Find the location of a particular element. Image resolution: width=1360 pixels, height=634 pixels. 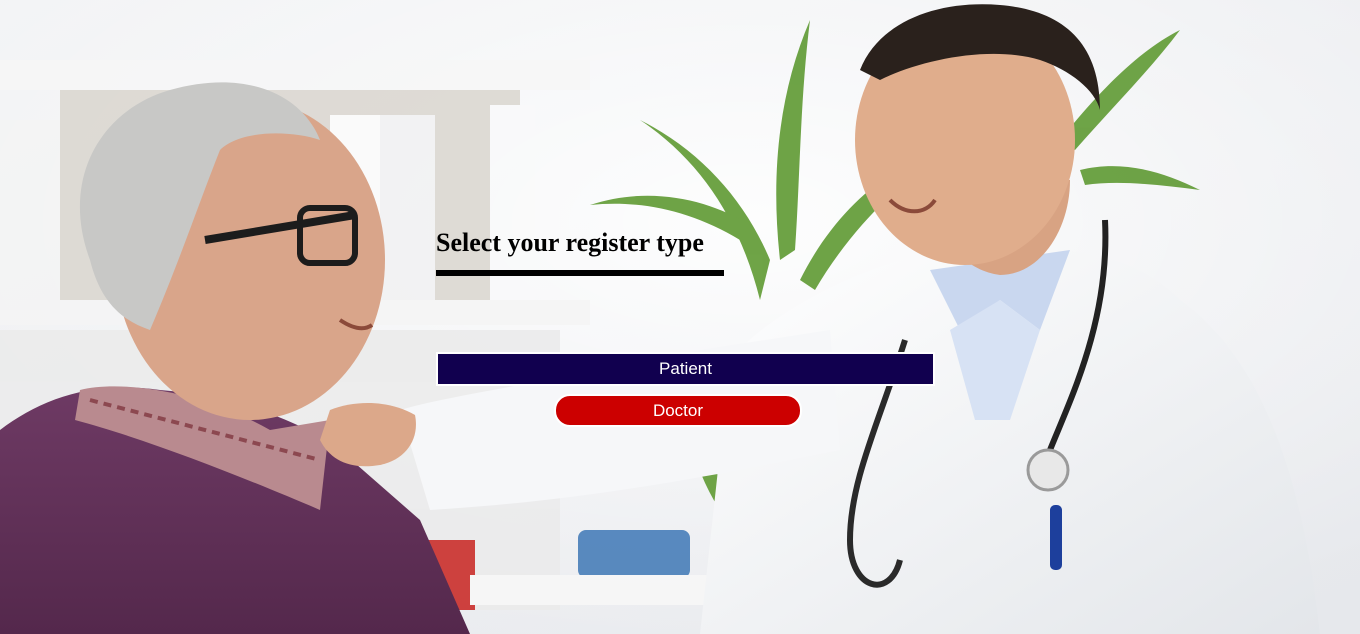

page-title: Select your register type is located at coordinates (570, 242).